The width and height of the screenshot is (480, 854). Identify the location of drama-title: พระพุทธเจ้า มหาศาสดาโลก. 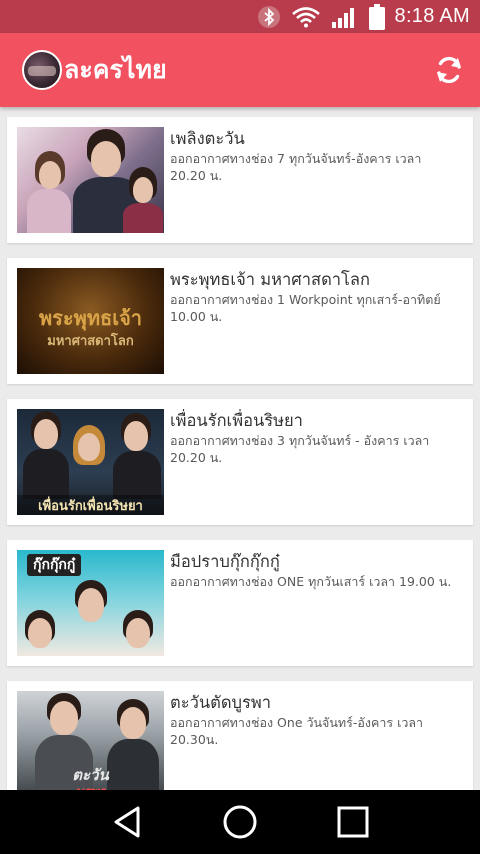
(270, 279).